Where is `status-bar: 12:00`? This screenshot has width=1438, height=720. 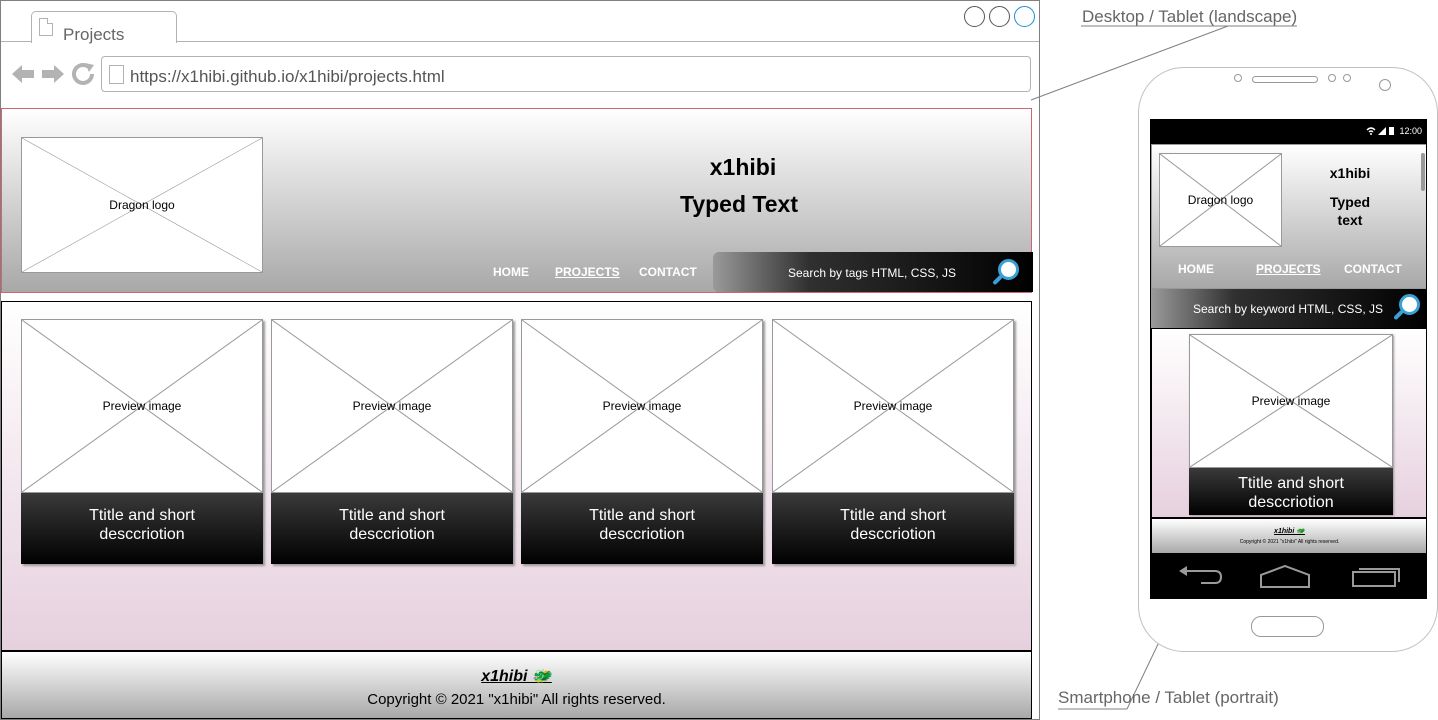
status-bar: 12:00 is located at coordinates (1288, 132).